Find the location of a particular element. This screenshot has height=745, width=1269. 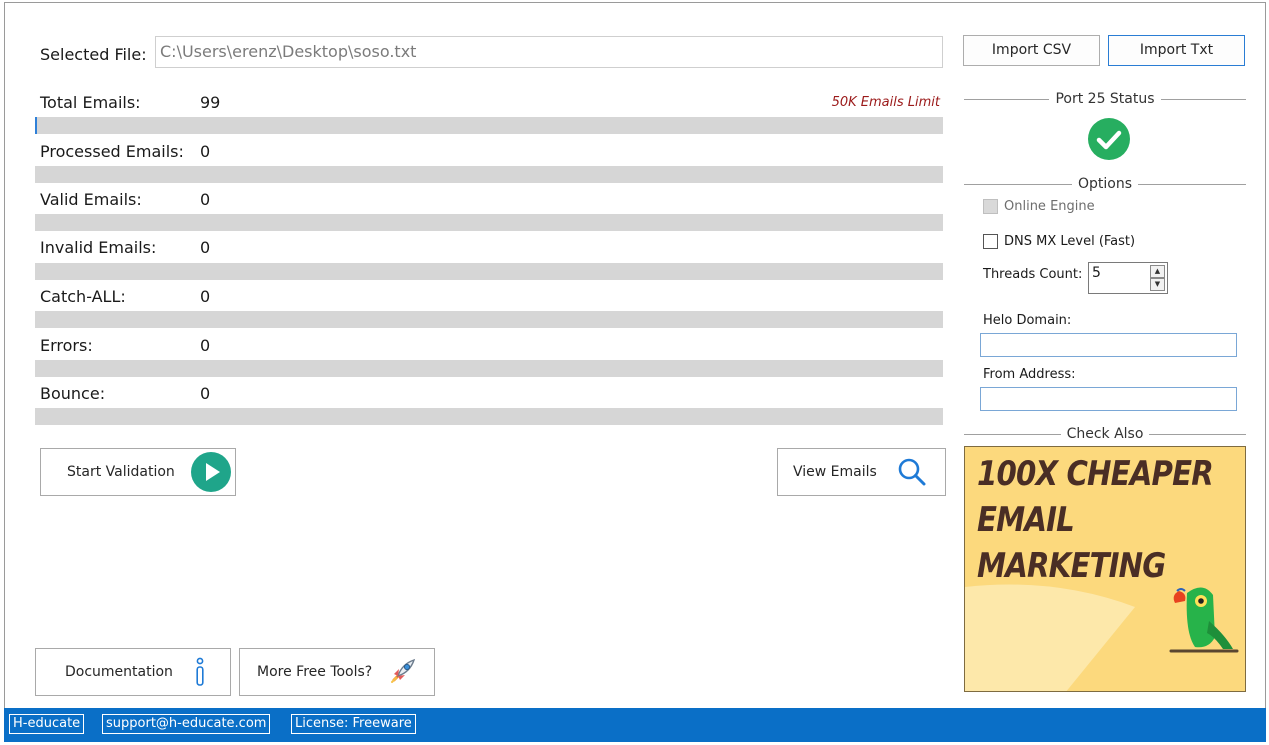

status-brand: H-educate is located at coordinates (47, 724).